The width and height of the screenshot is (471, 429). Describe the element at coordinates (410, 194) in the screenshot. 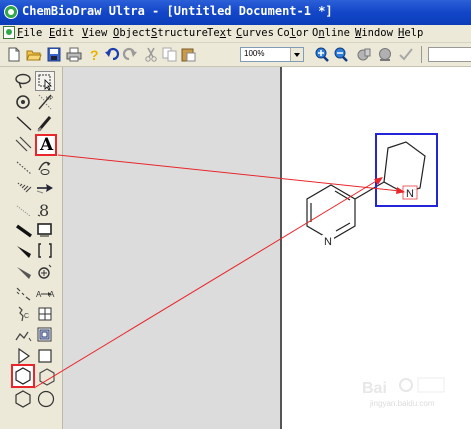

I see `pyrrolidine-nitrogen-label: N` at that location.